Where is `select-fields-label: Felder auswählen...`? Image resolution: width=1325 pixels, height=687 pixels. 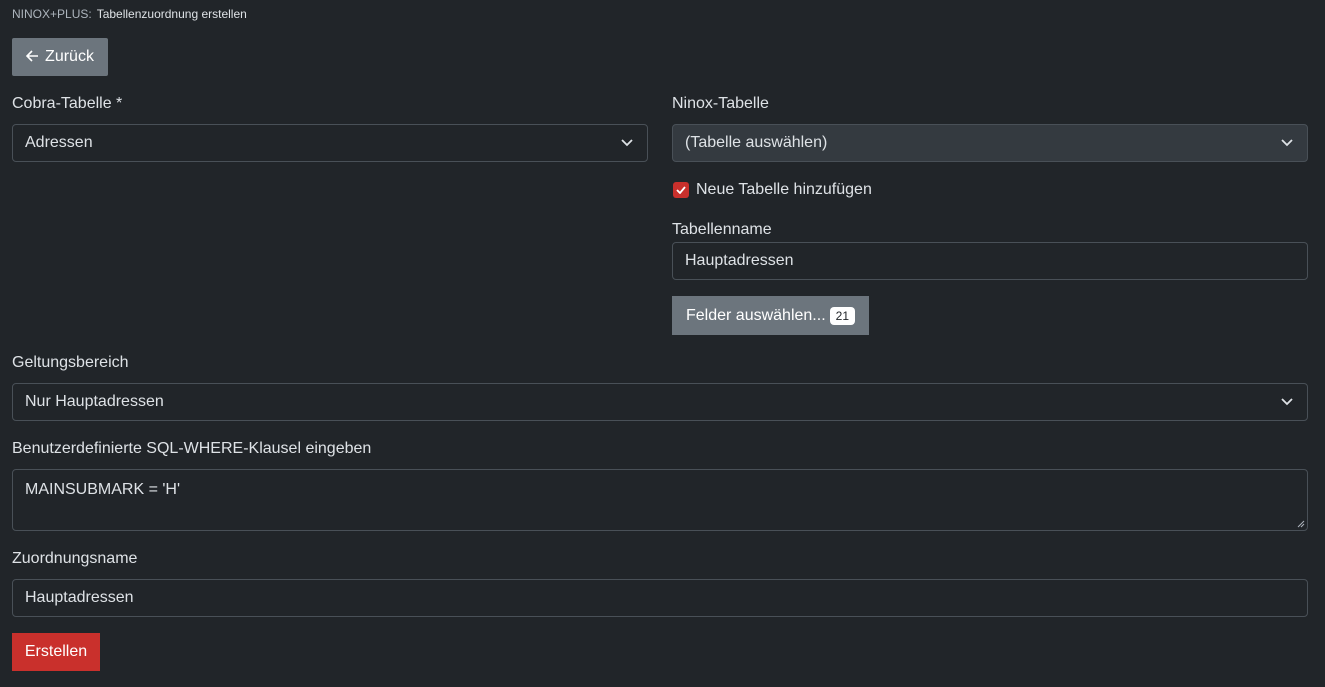
select-fields-label: Felder auswählen... is located at coordinates (756, 315).